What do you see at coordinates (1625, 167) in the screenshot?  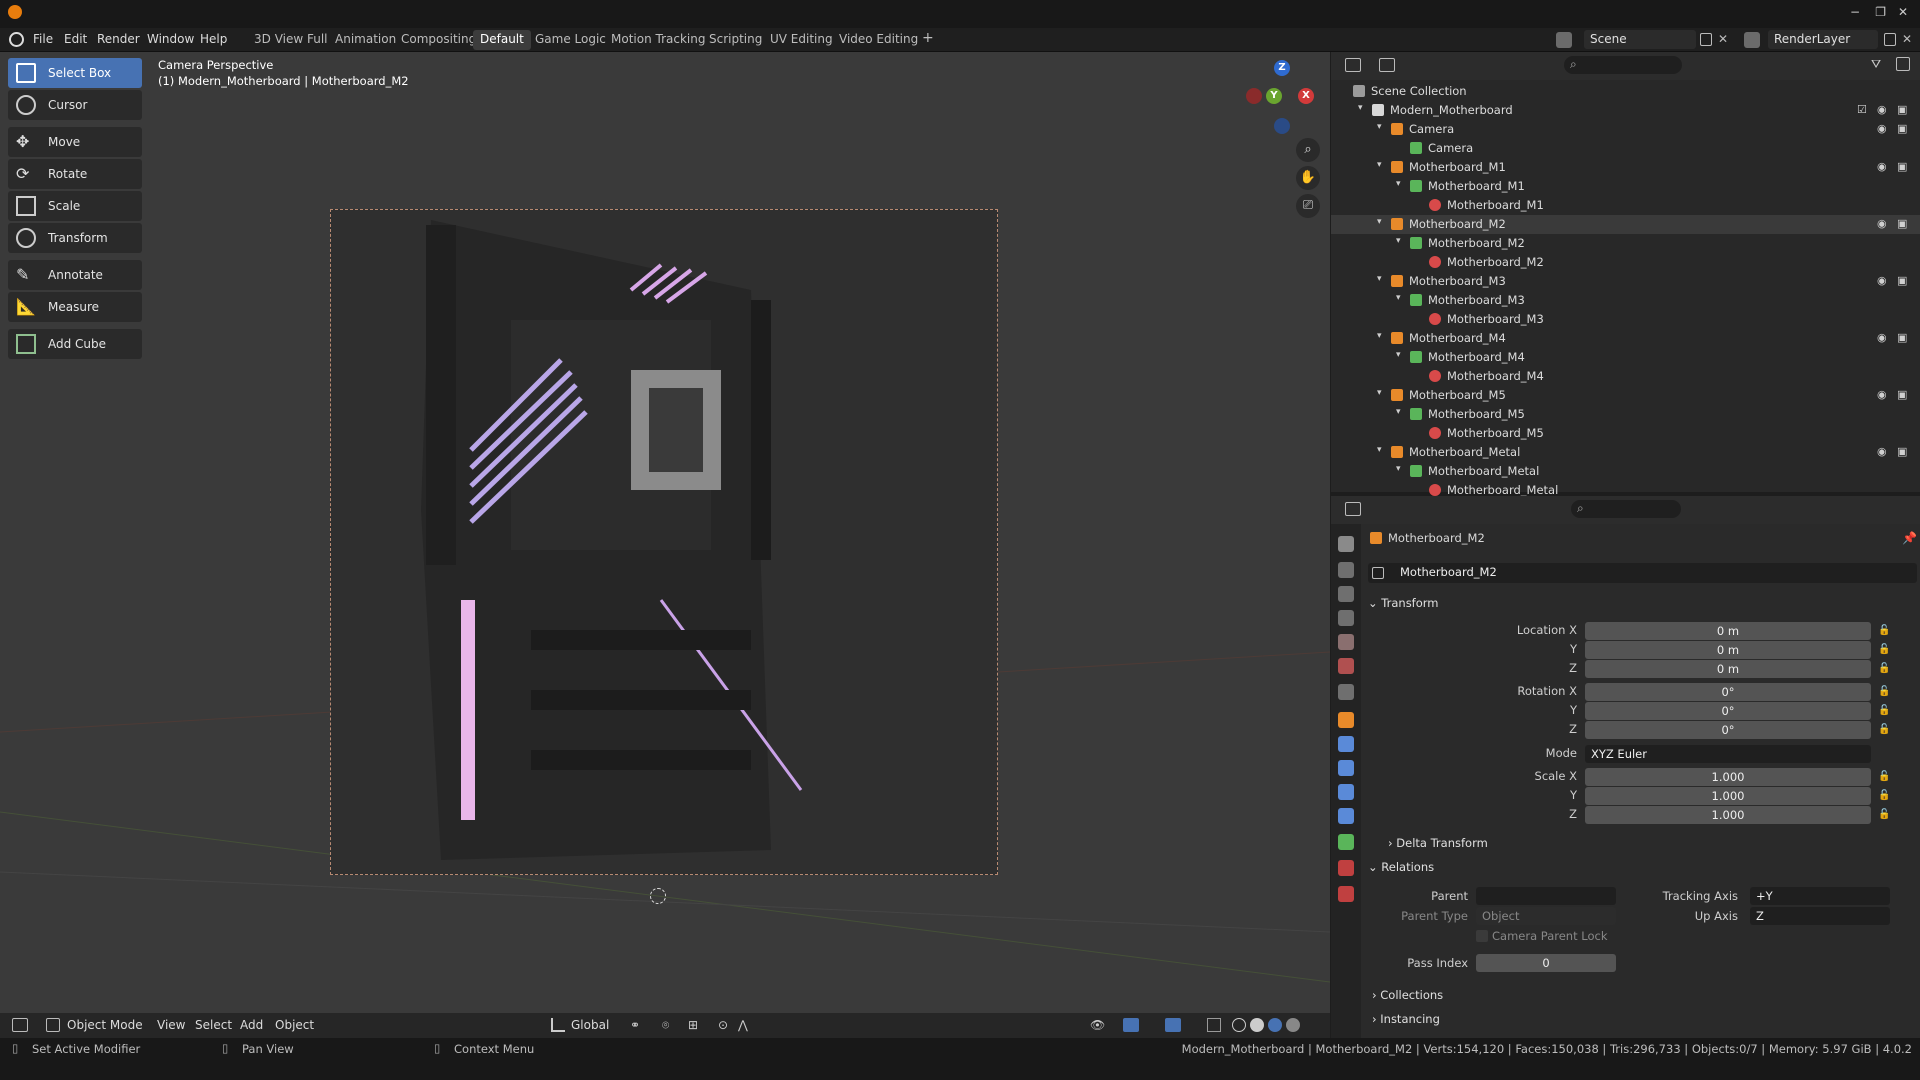 I see `outliner-row: ▾ Motherboard_M1 ◉ ▣` at bounding box center [1625, 167].